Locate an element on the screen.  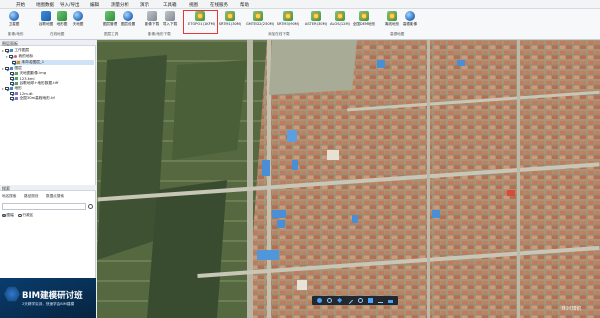
option-admin-region: 行政区 is located at coordinates (25, 215).